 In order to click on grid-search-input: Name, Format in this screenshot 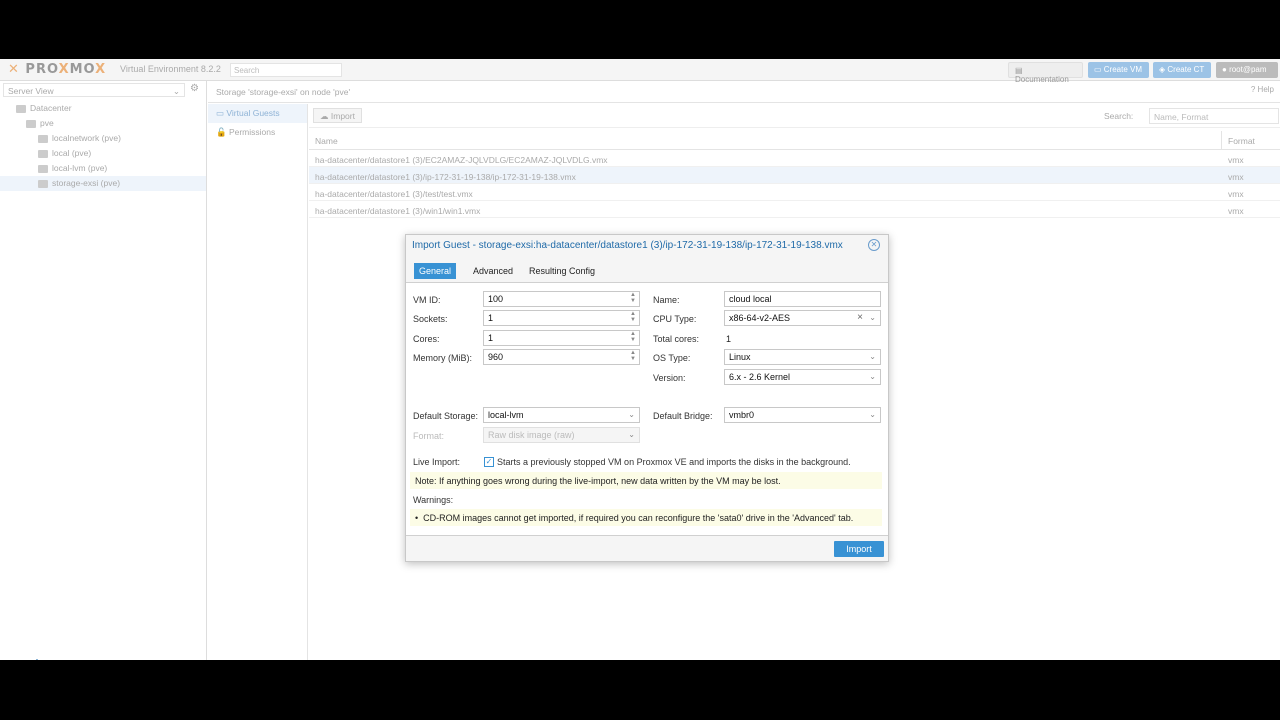, I will do `click(1214, 116)`.